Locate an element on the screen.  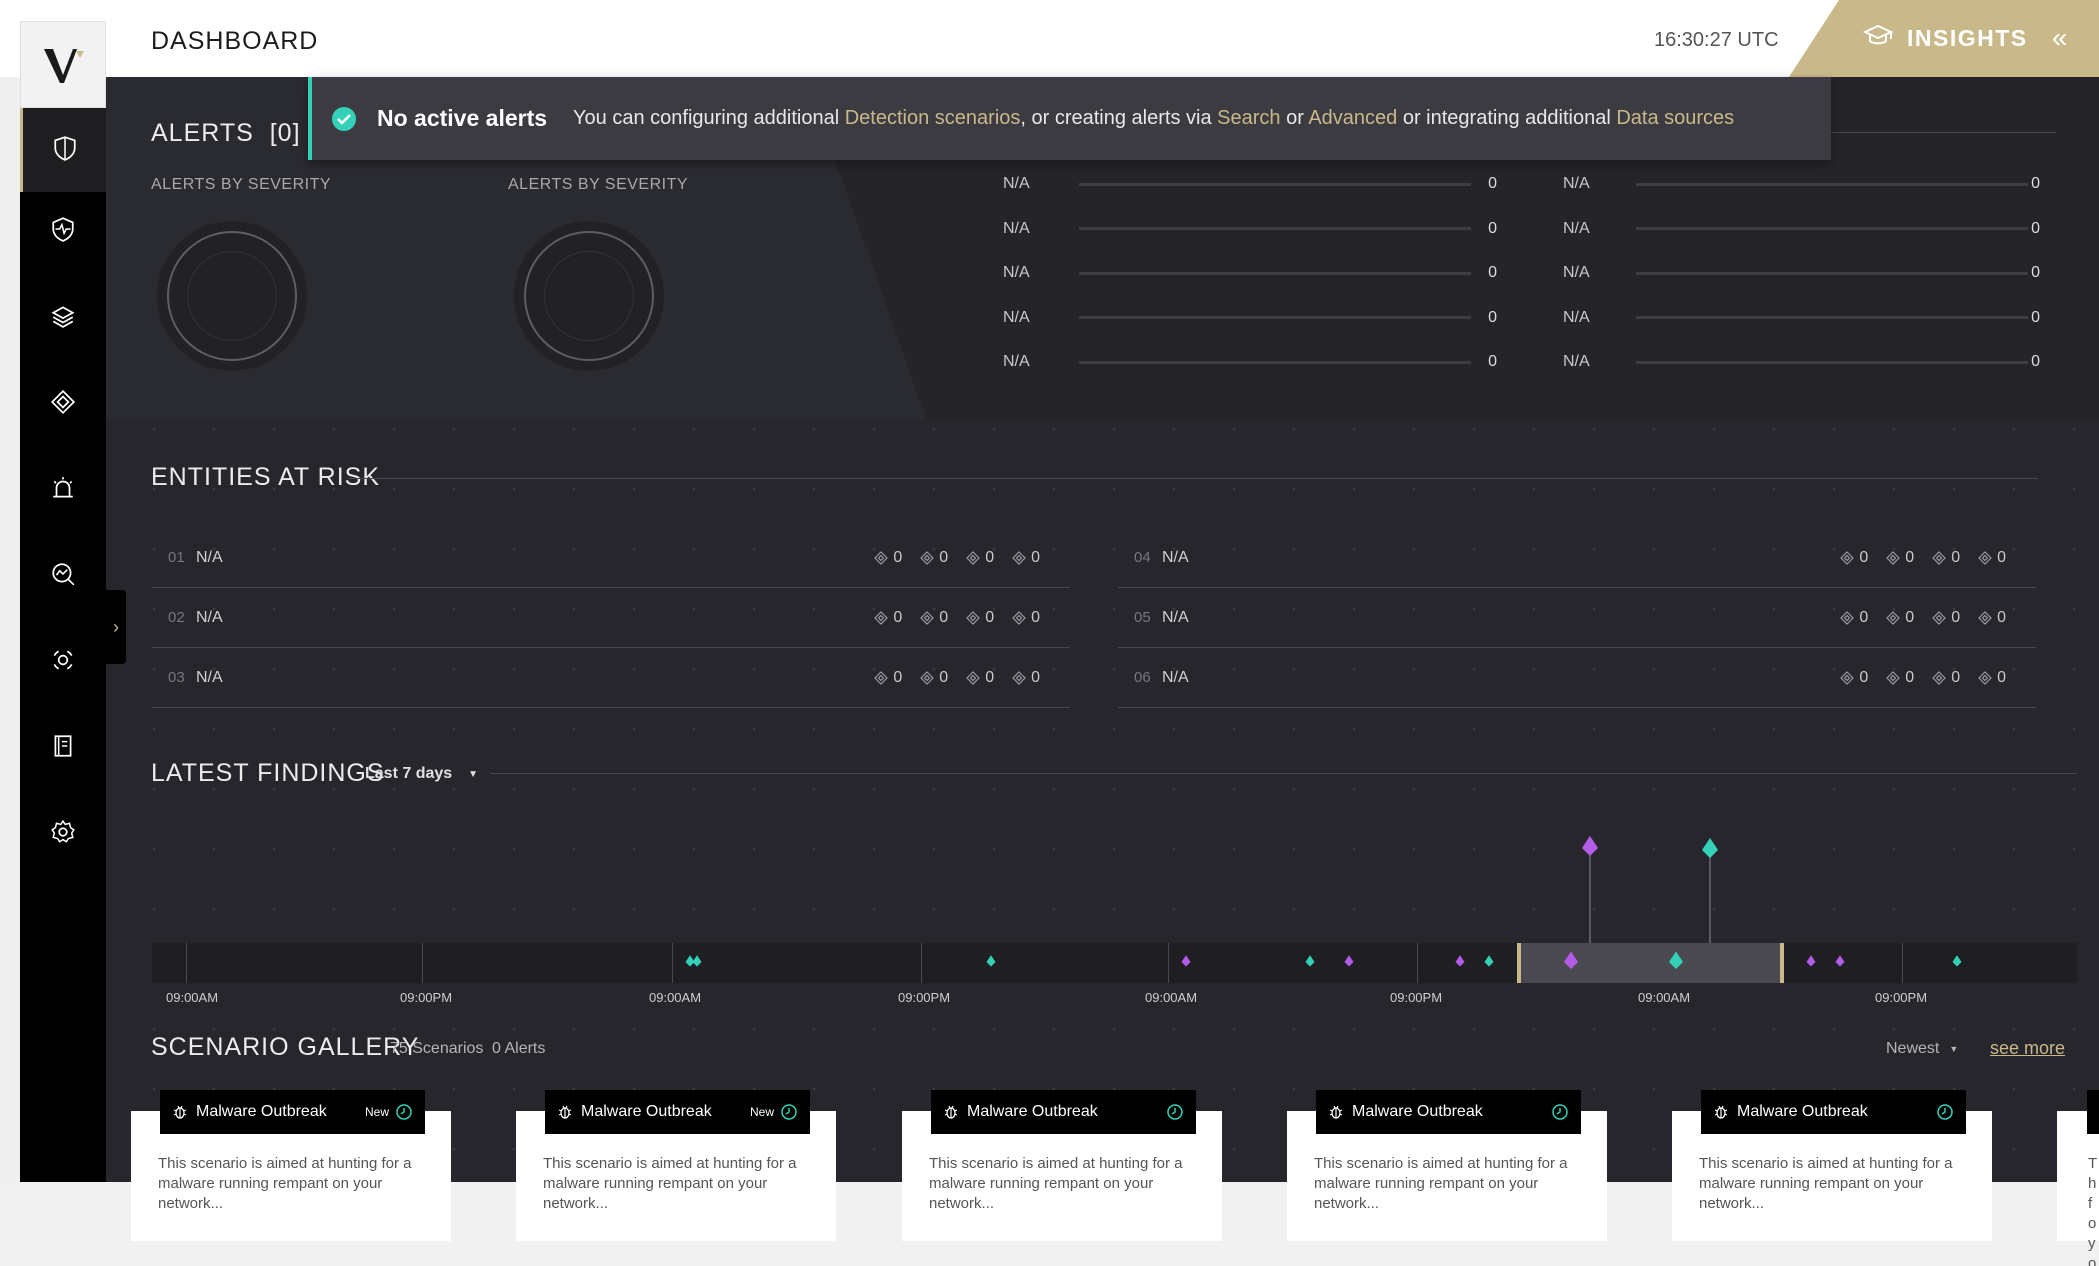
scenario-card-header is located at coordinates (2093, 1112).